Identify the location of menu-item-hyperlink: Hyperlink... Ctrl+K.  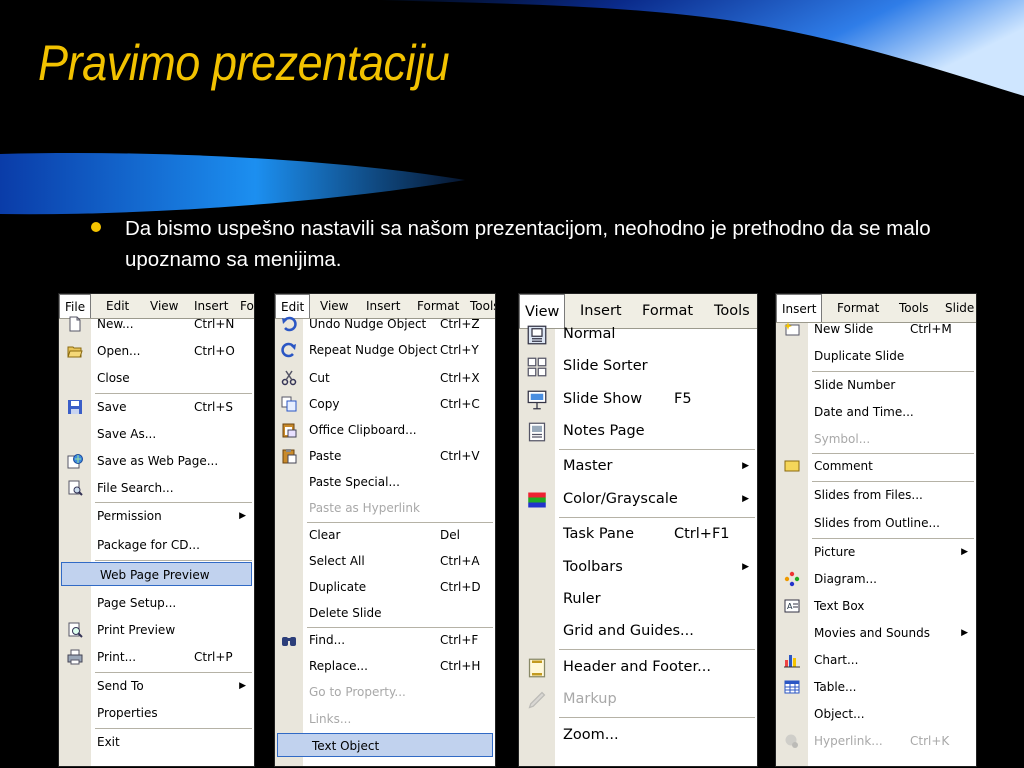
(876, 741).